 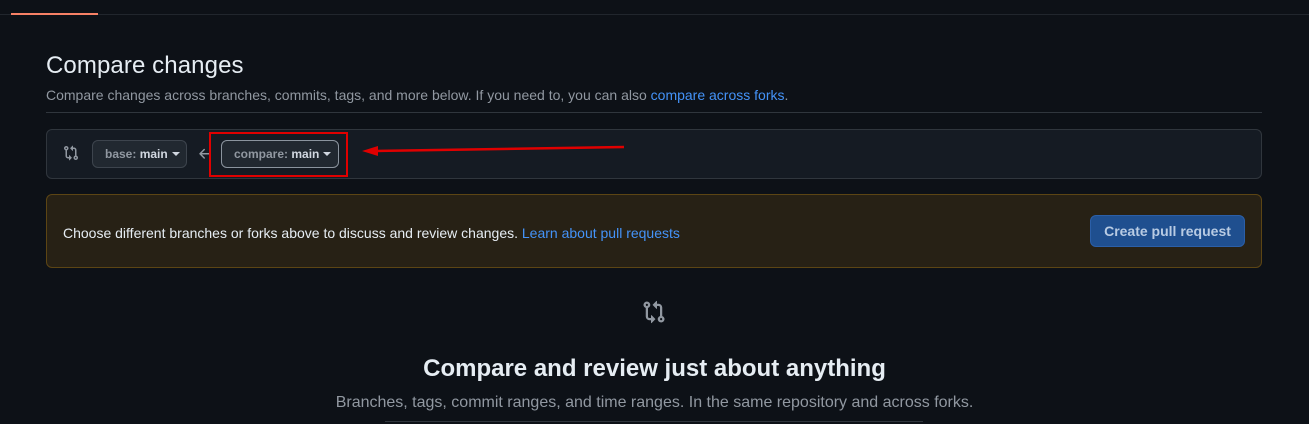 I want to click on subtitle-suffix: ., so click(x=786, y=95).